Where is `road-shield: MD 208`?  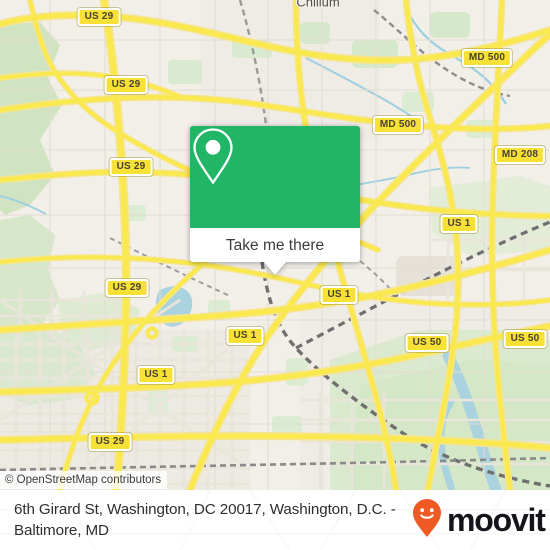 road-shield: MD 208 is located at coordinates (520, 155).